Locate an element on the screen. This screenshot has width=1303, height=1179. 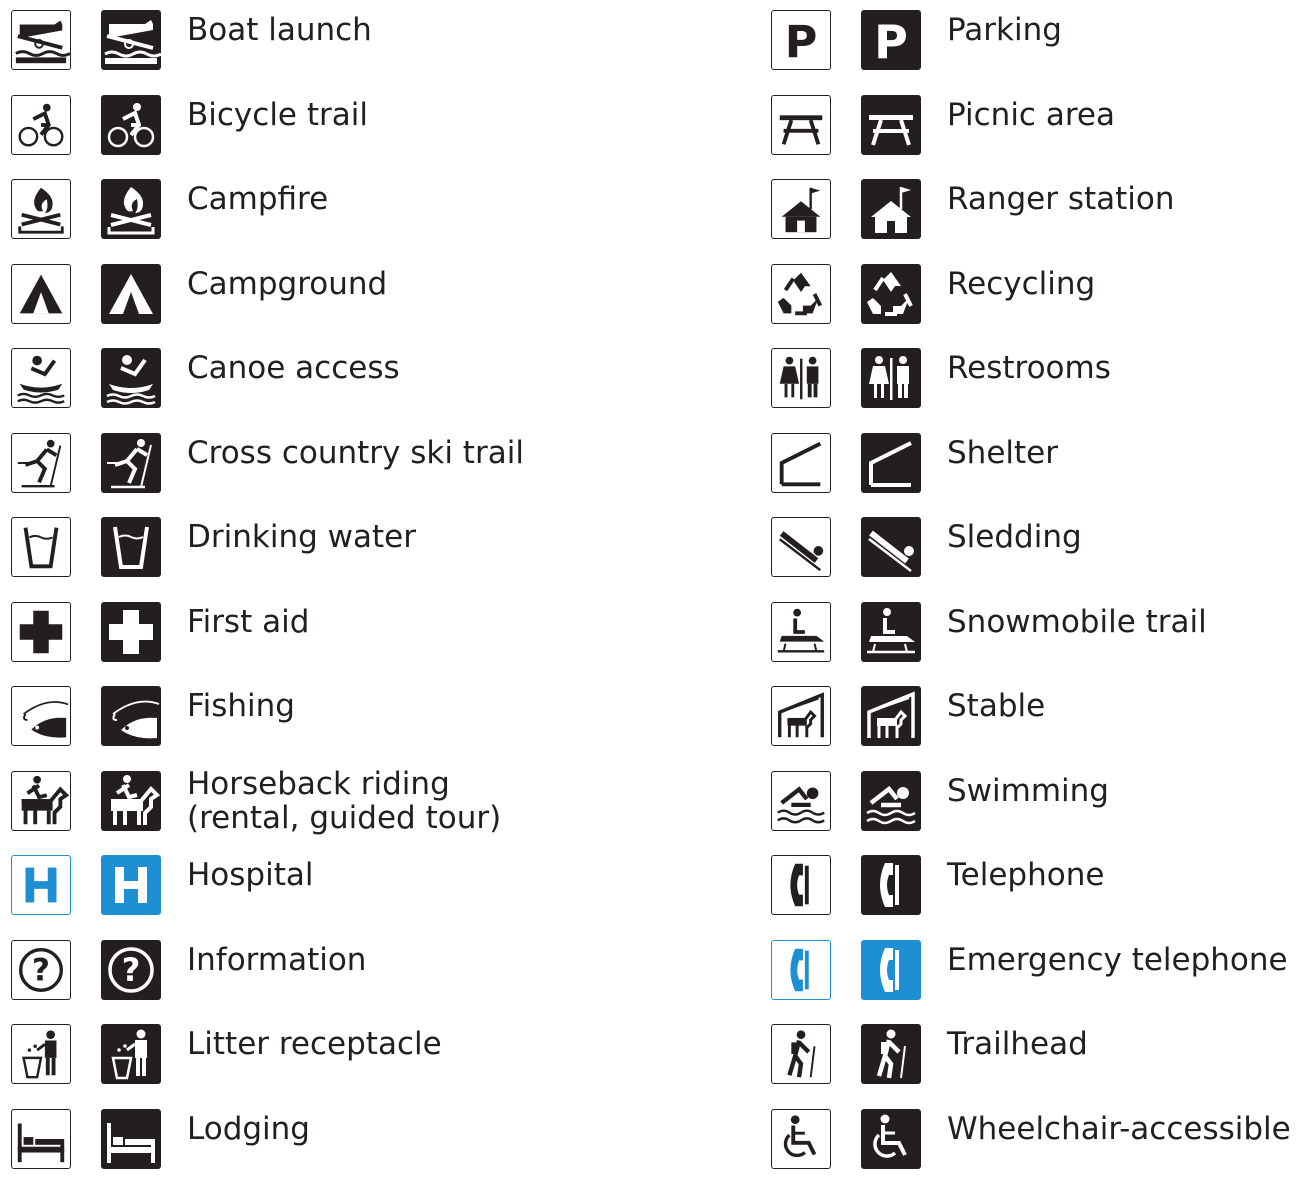
legend-row-hiker: Trailhead is located at coordinates (1036, 1059).